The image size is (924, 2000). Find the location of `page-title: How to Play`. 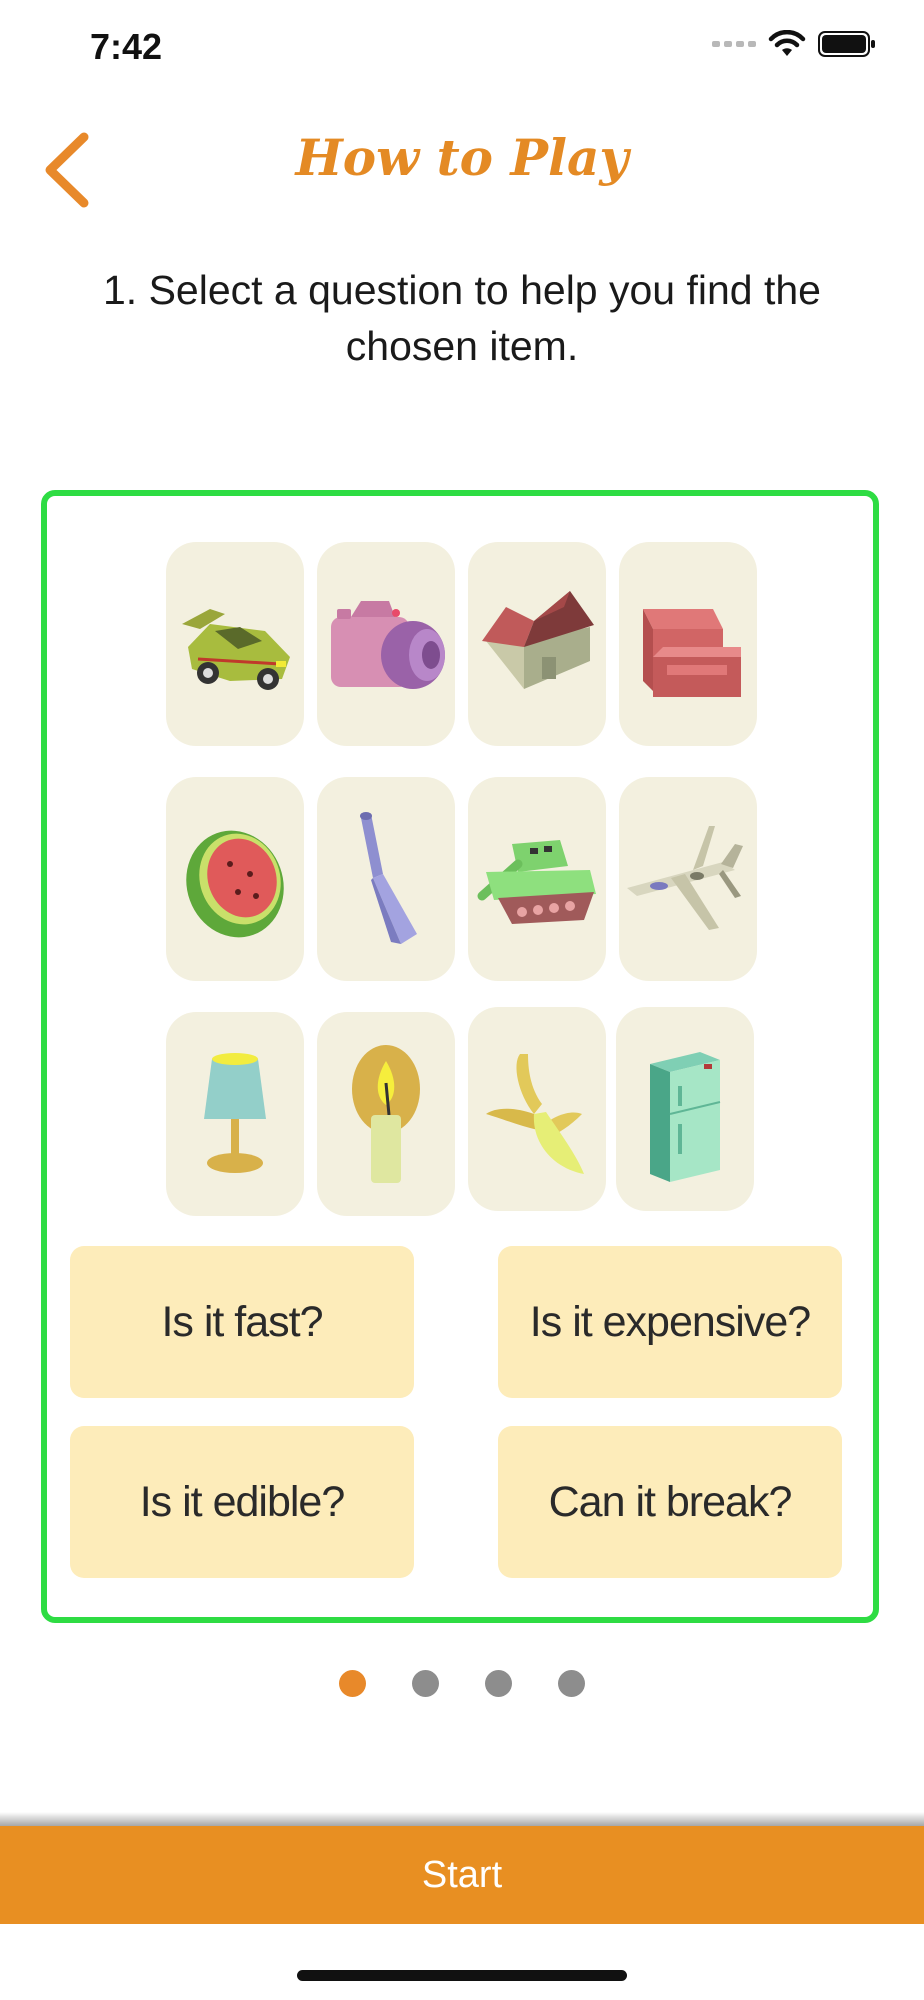

page-title: How to Play is located at coordinates (462, 157).